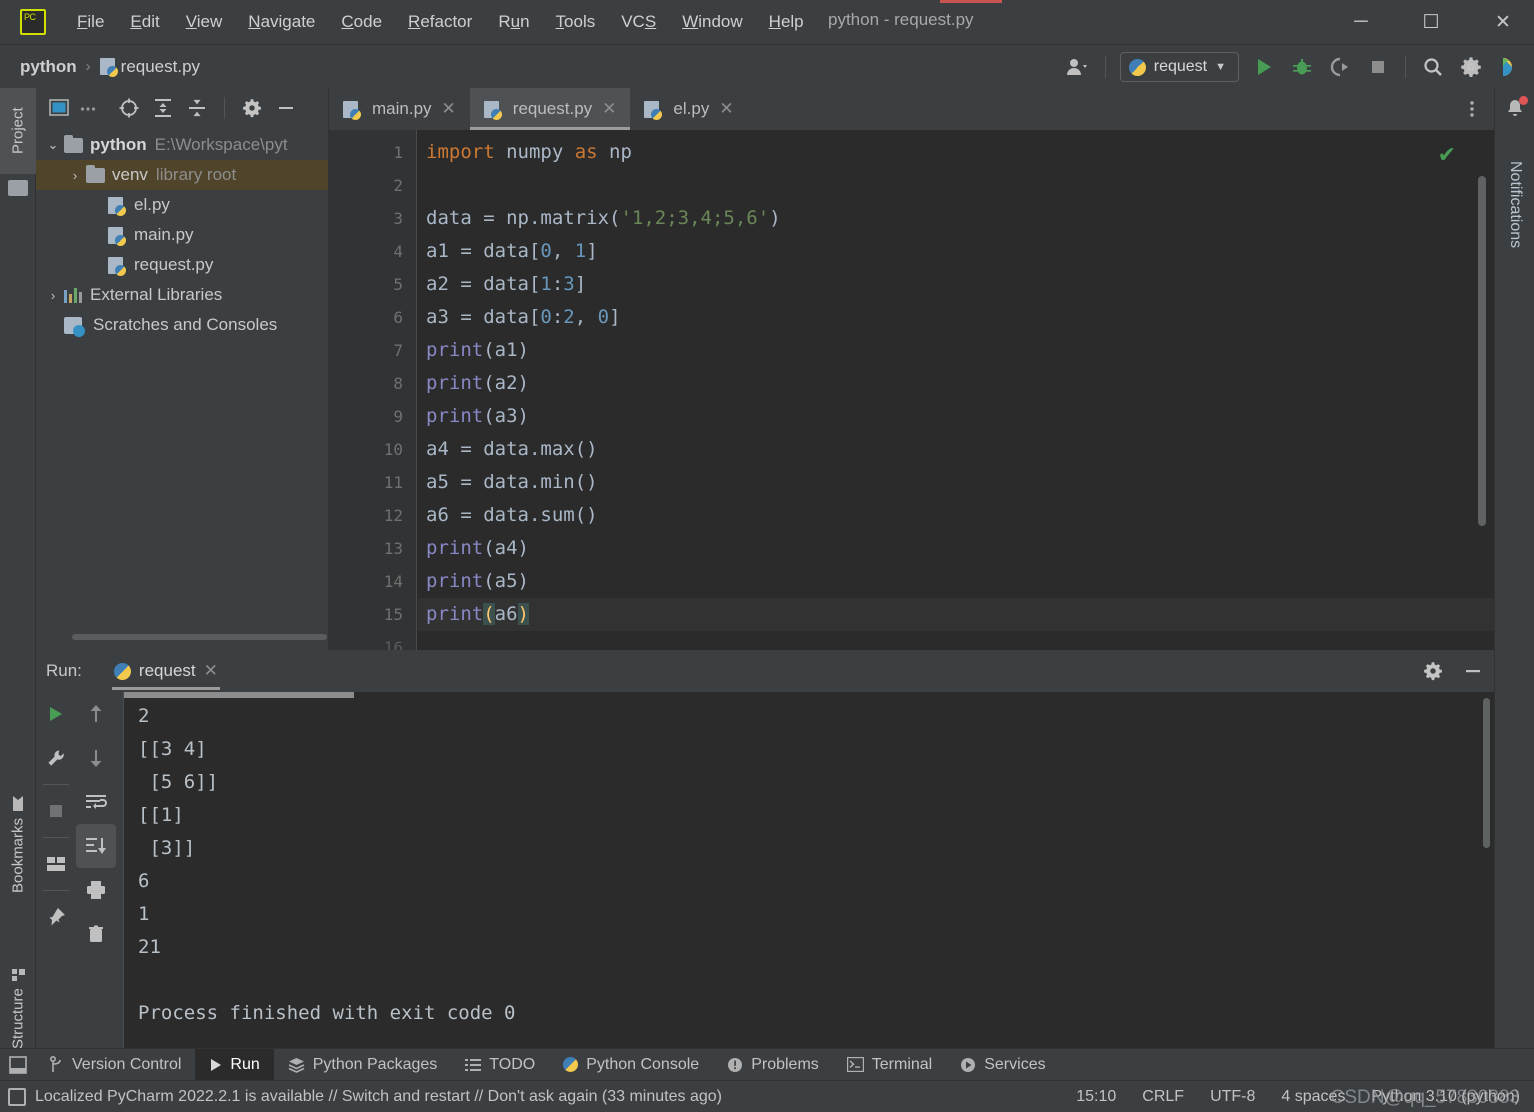 This screenshot has width=1534, height=1112. I want to click on bottom-tab-services: Services, so click(1002, 1065).